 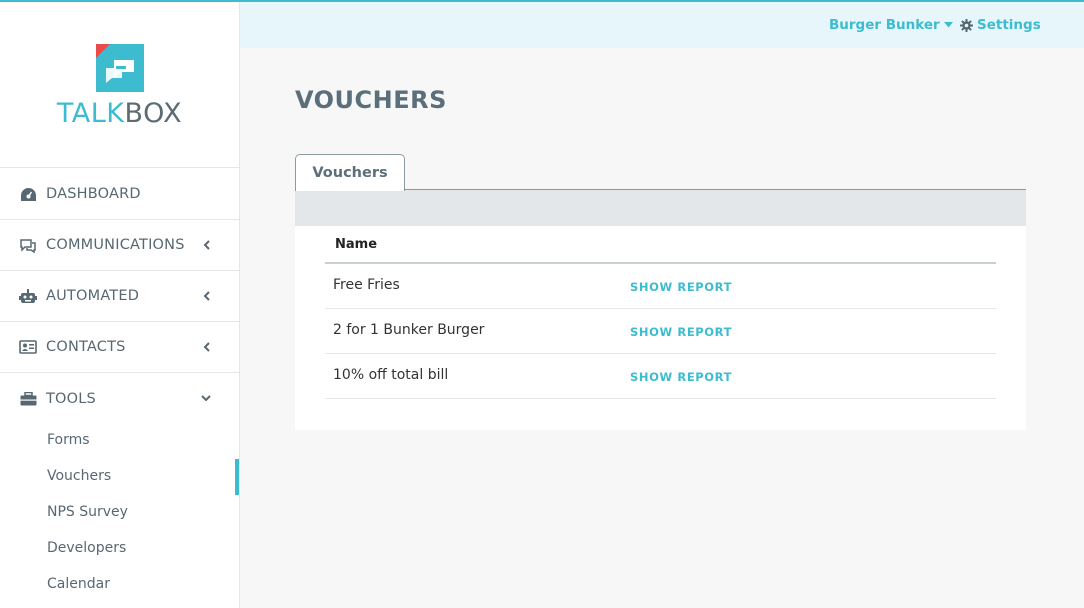 I want to click on sidebar-subitem-vouchers: Vouchers, so click(x=79, y=476).